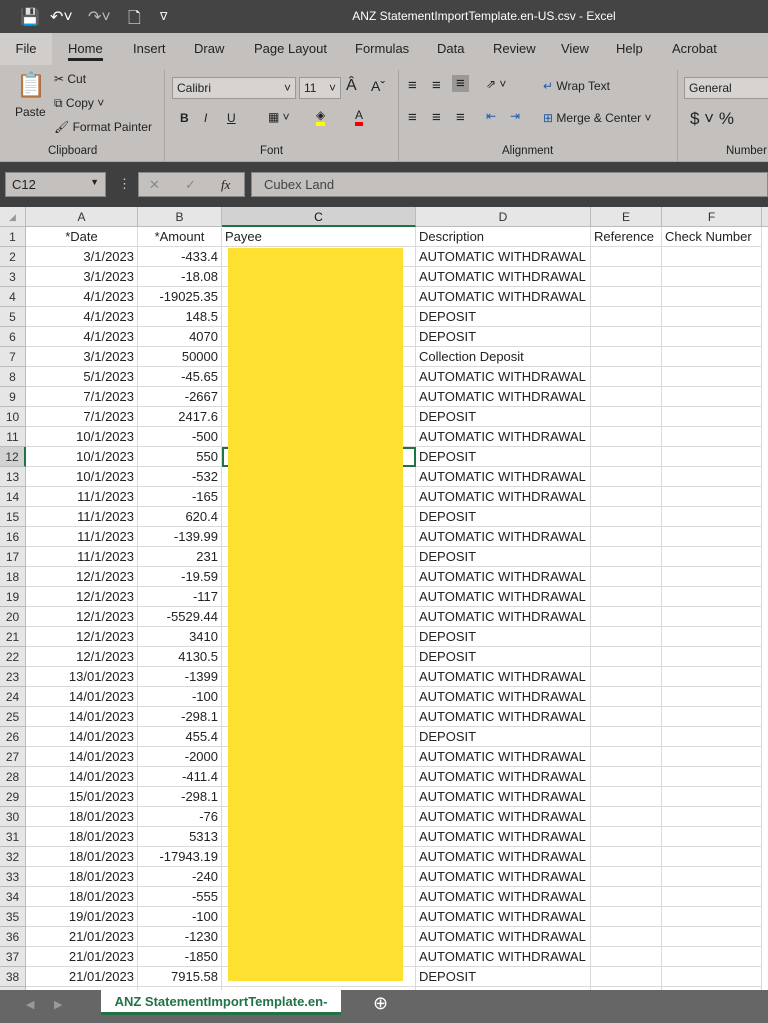 The height and width of the screenshot is (1023, 768). I want to click on format-painter-button: 🖌 Format Painter, so click(103, 127).